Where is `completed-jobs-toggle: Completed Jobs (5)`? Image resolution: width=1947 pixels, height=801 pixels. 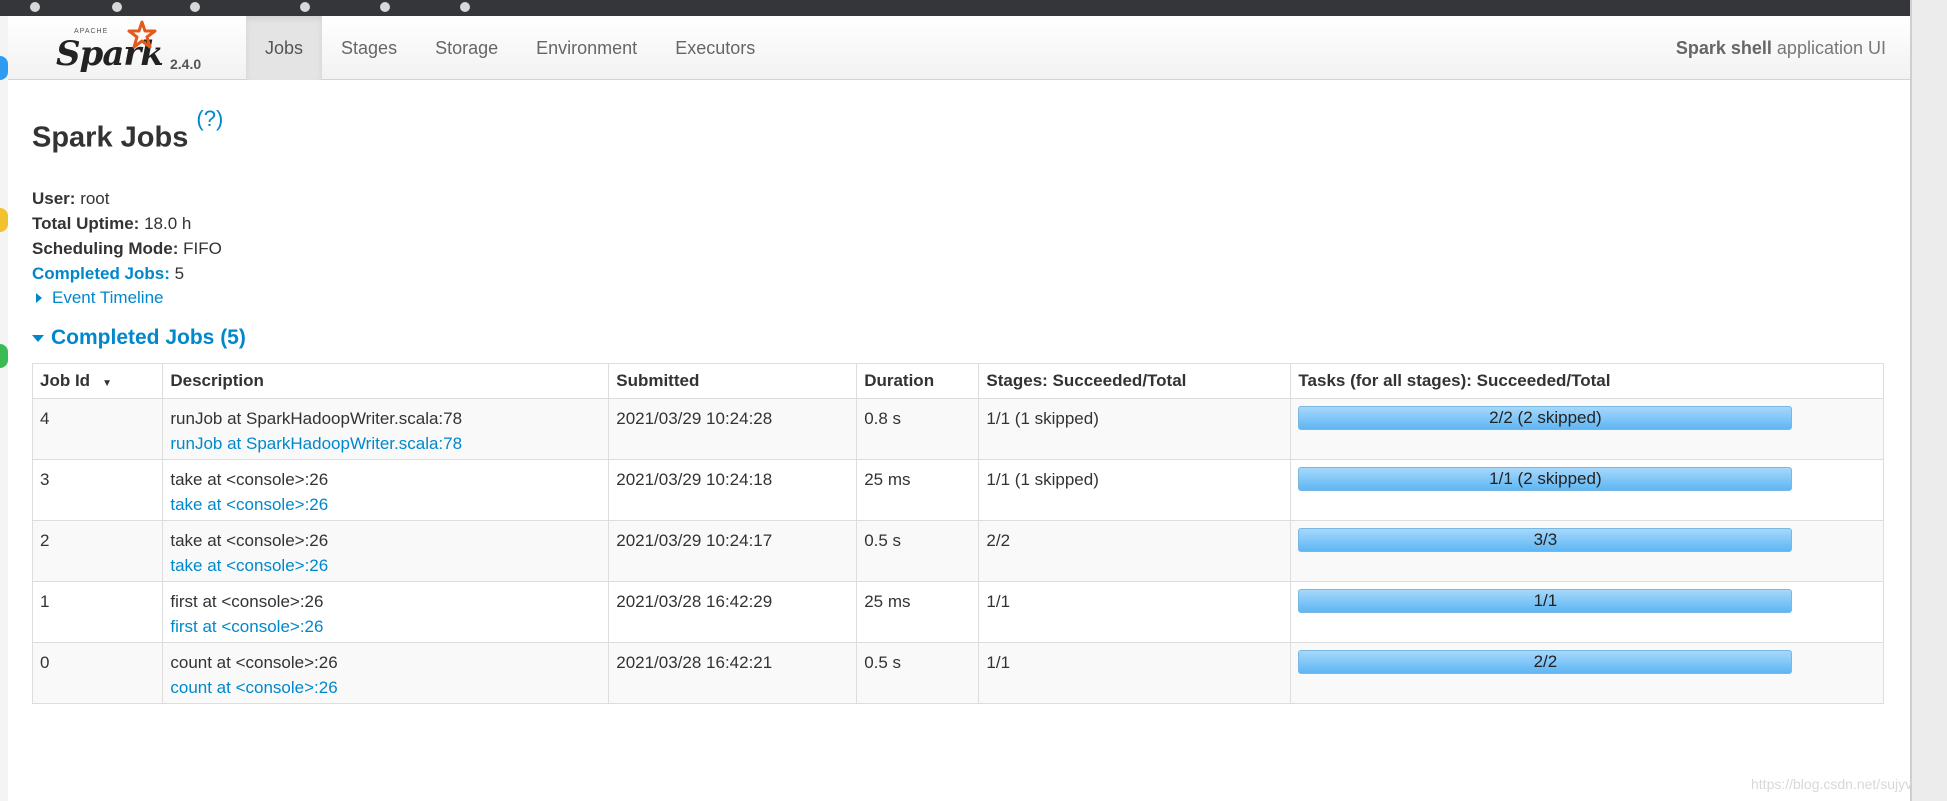 completed-jobs-toggle: Completed Jobs (5) is located at coordinates (139, 338).